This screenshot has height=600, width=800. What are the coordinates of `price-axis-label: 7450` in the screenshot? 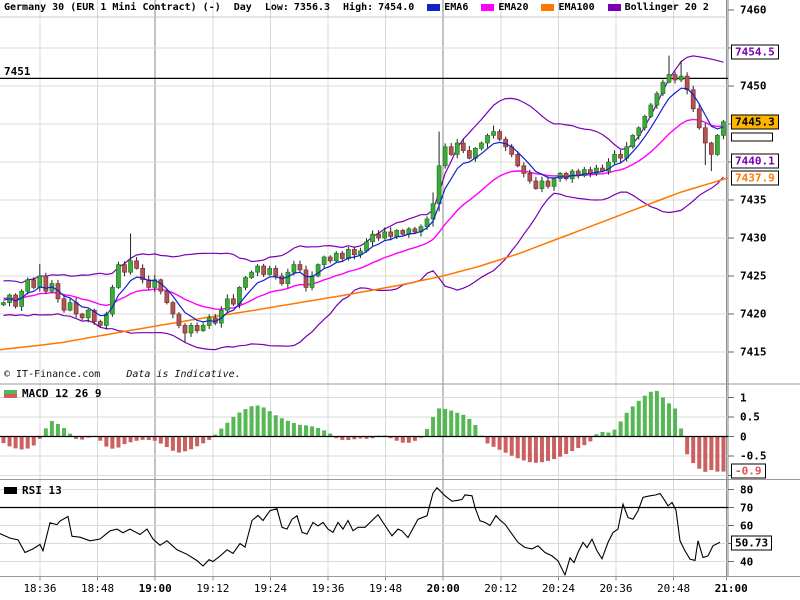 It's located at (753, 86).